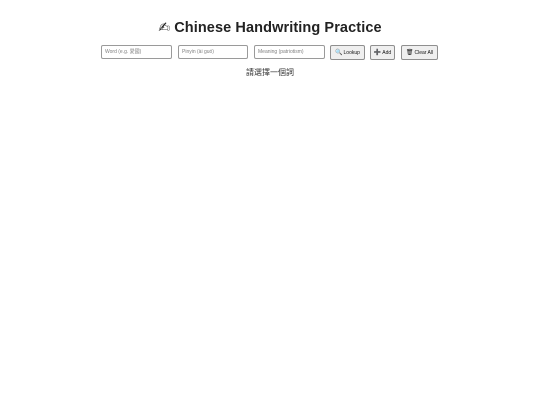 The image size is (540, 405). I want to click on trash-icon: 🗑, so click(409, 52).